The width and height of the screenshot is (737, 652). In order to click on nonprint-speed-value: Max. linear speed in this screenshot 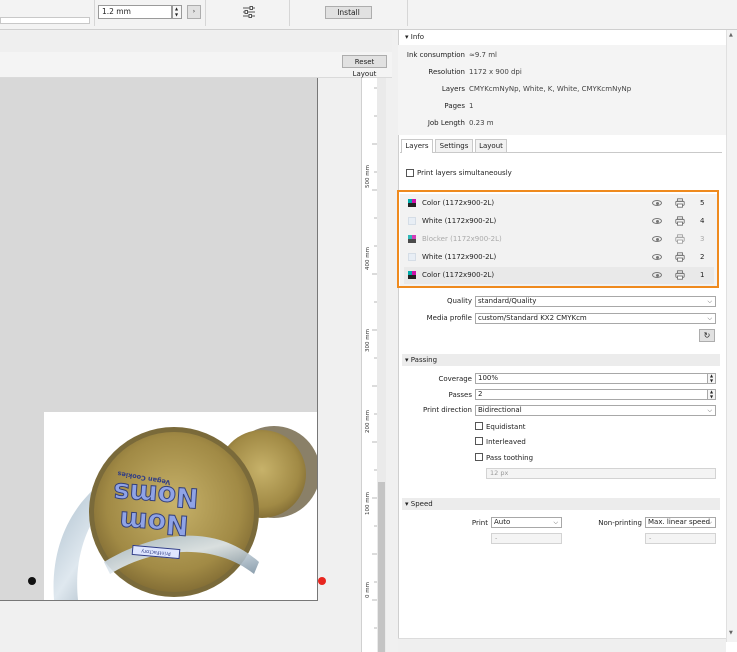, I will do `click(679, 522)`.